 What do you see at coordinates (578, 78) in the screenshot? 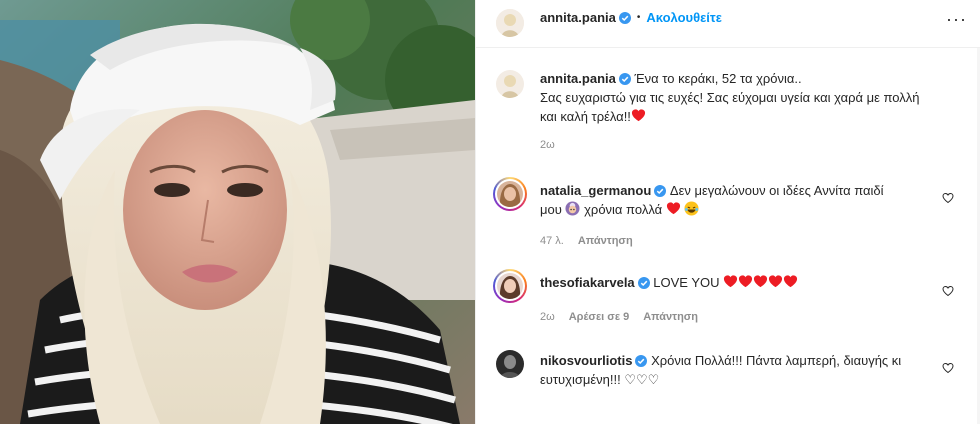
I see `caption-username: annita.pania` at bounding box center [578, 78].